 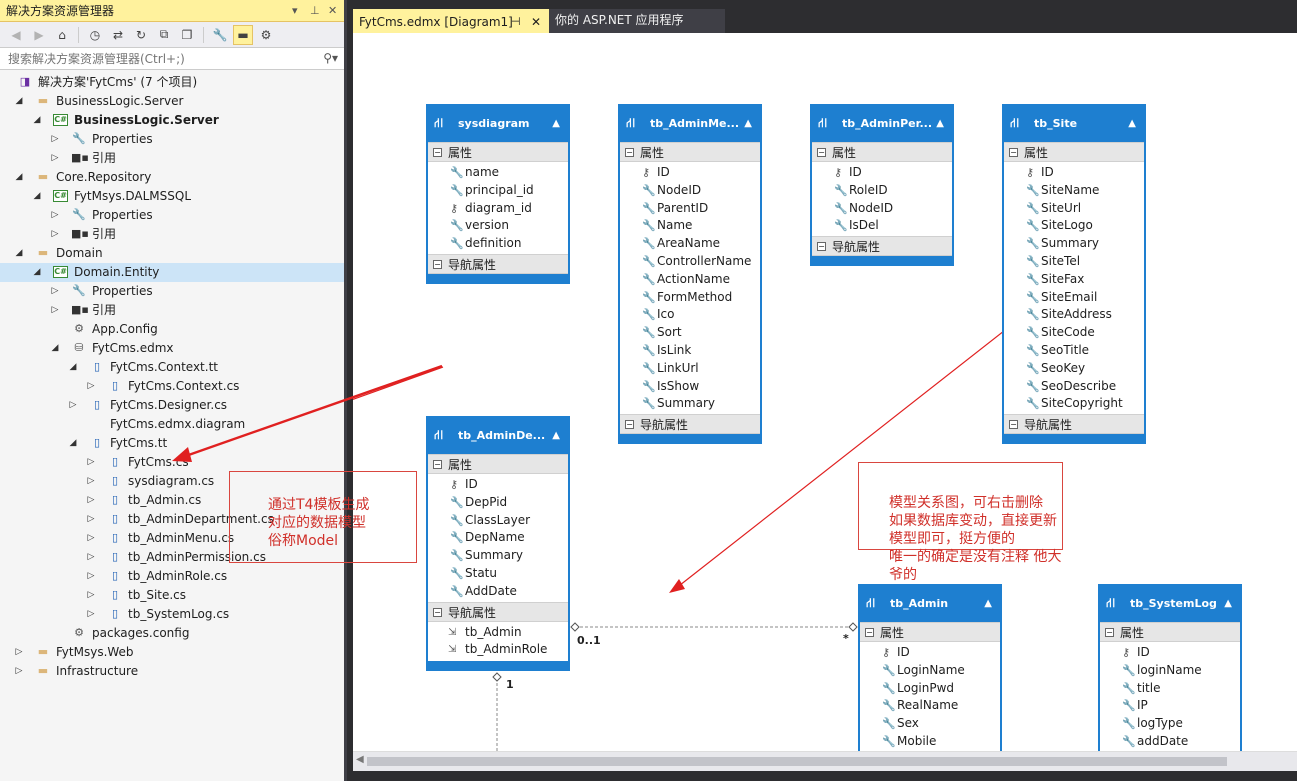 What do you see at coordinates (172, 59) in the screenshot?
I see `solution-search-input` at bounding box center [172, 59].